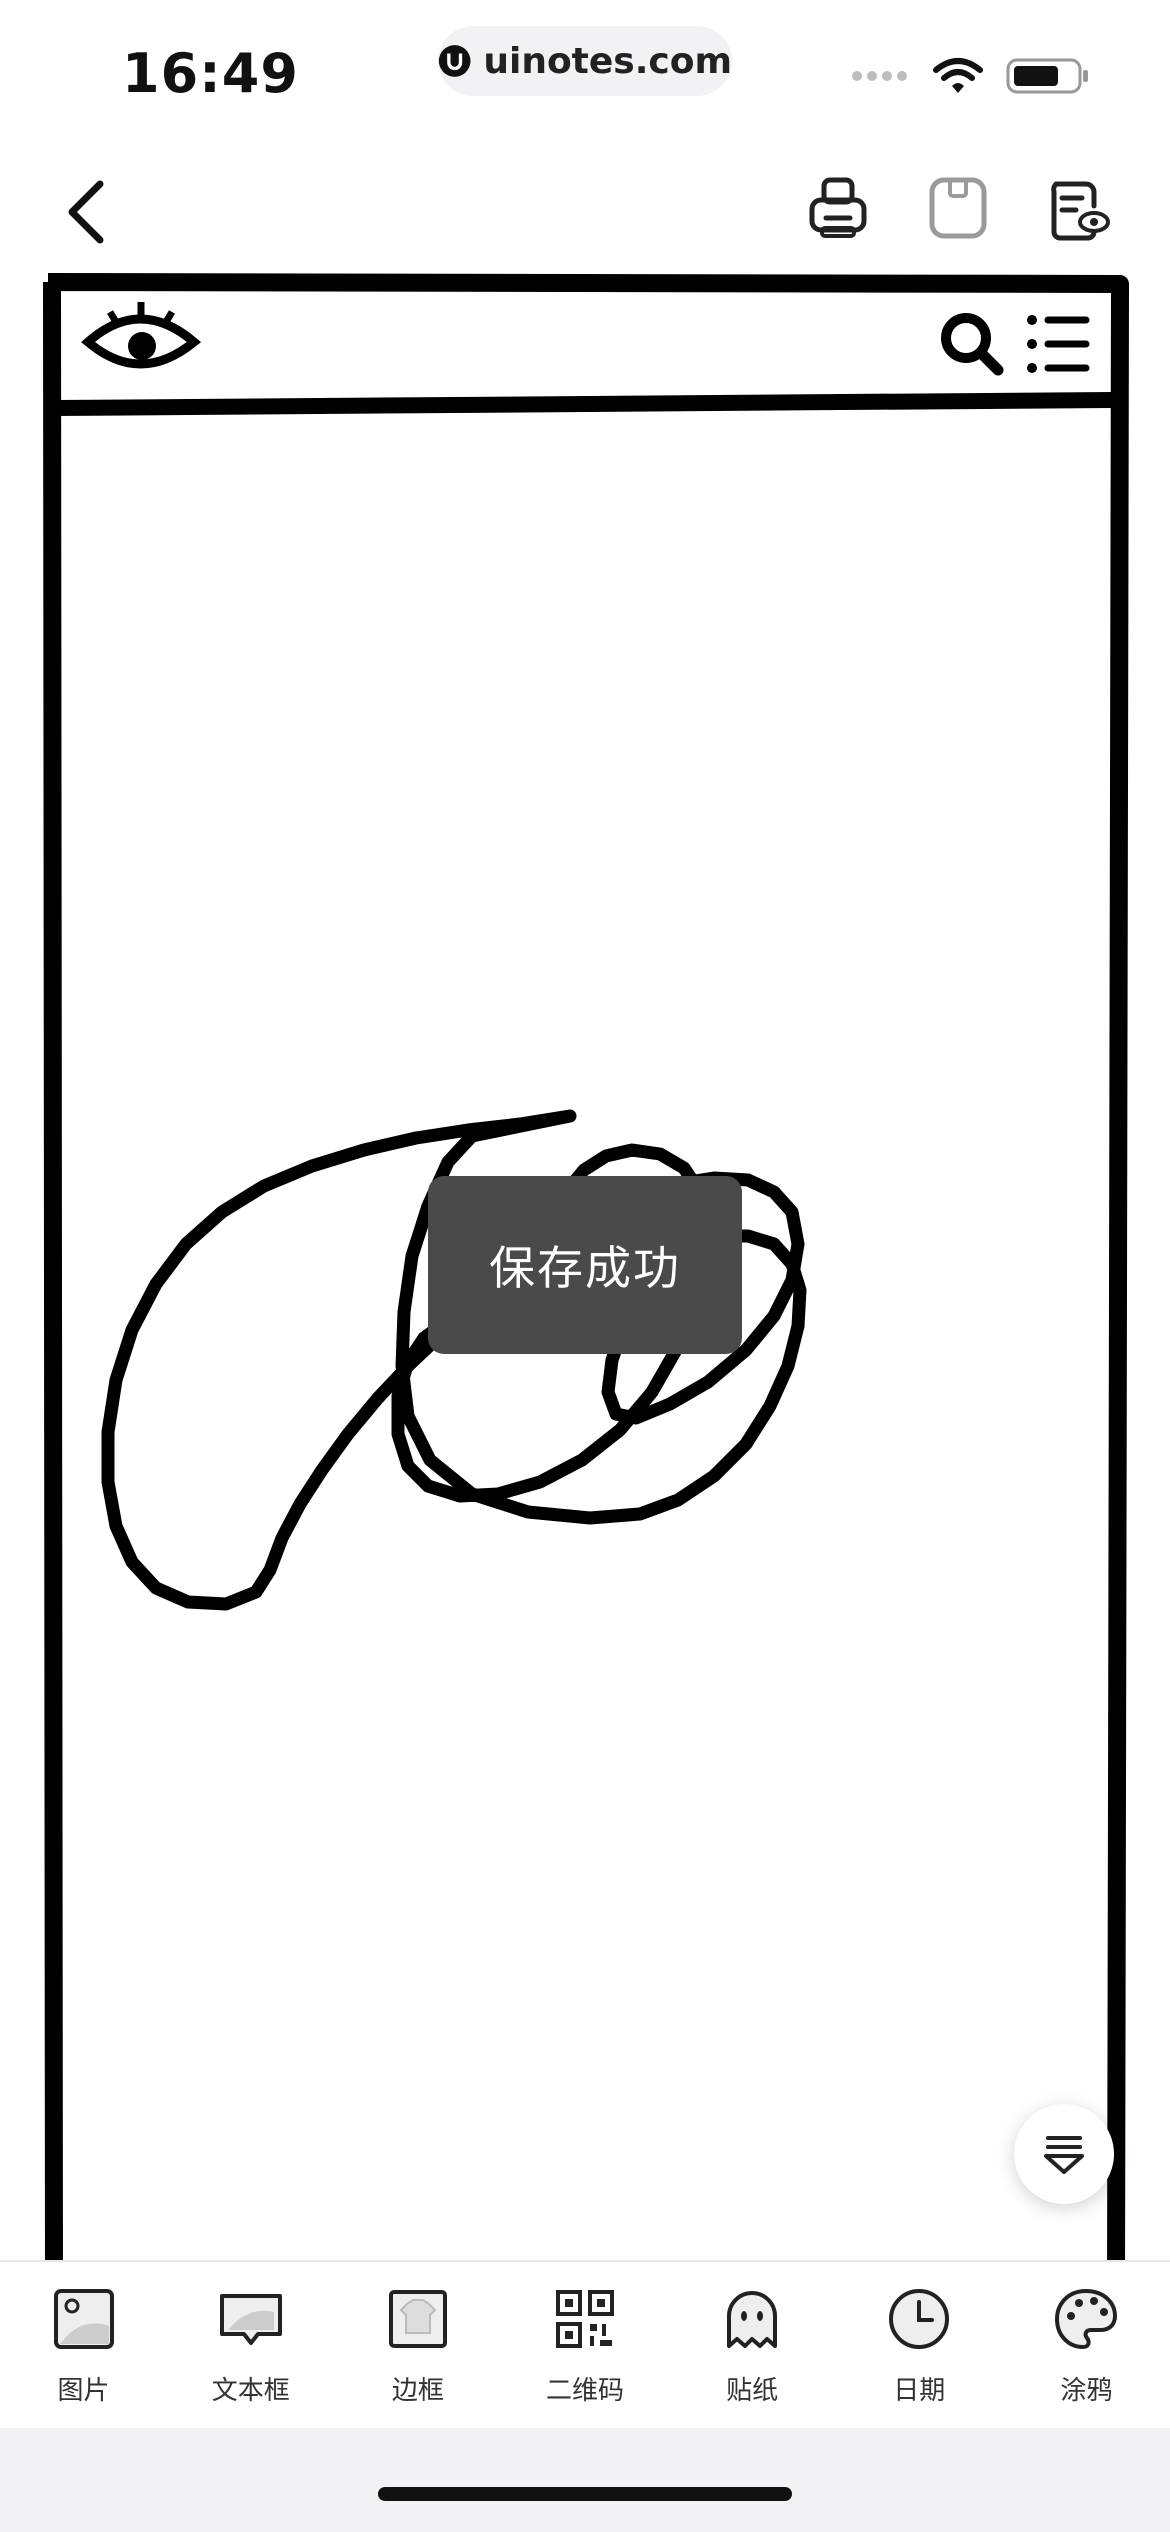 This screenshot has height=2532, width=1170. Describe the element at coordinates (454, 61) in the screenshot. I see `site-logo-icon` at that location.